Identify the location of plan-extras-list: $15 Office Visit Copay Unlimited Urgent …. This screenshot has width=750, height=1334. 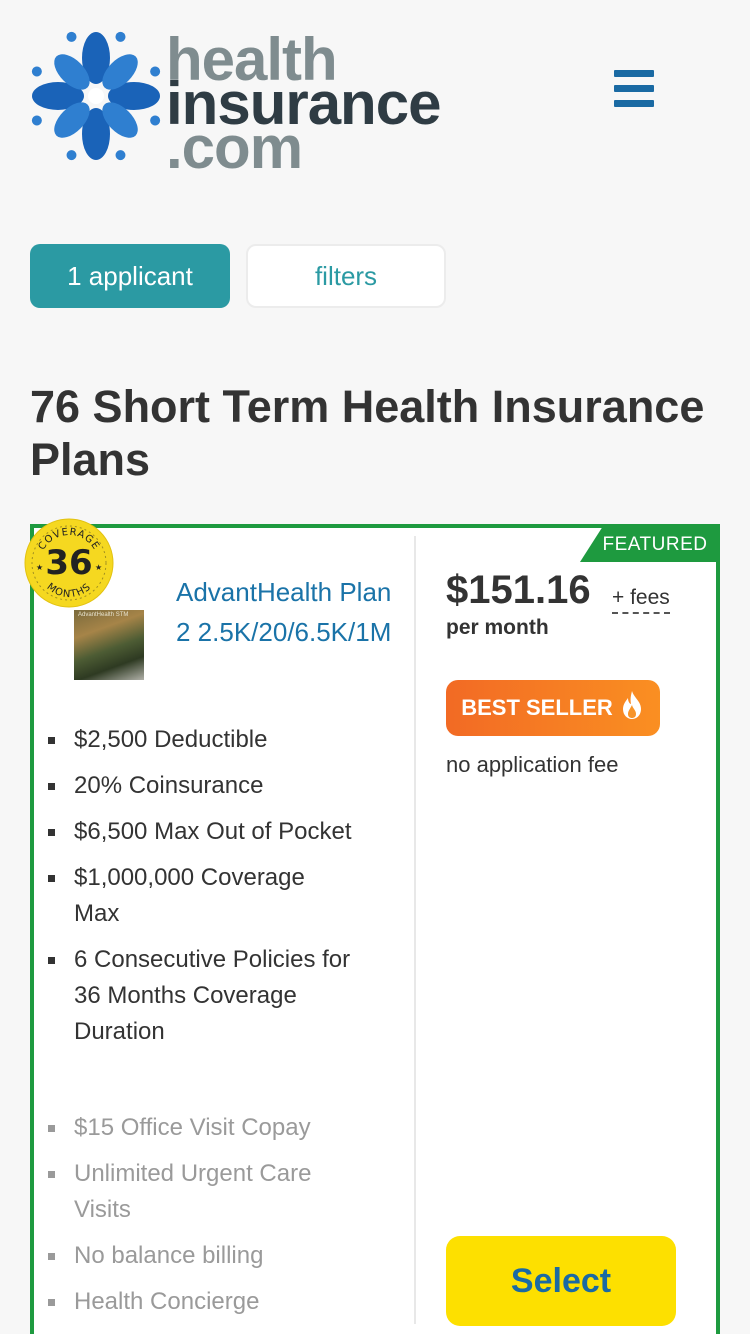
(223, 1220).